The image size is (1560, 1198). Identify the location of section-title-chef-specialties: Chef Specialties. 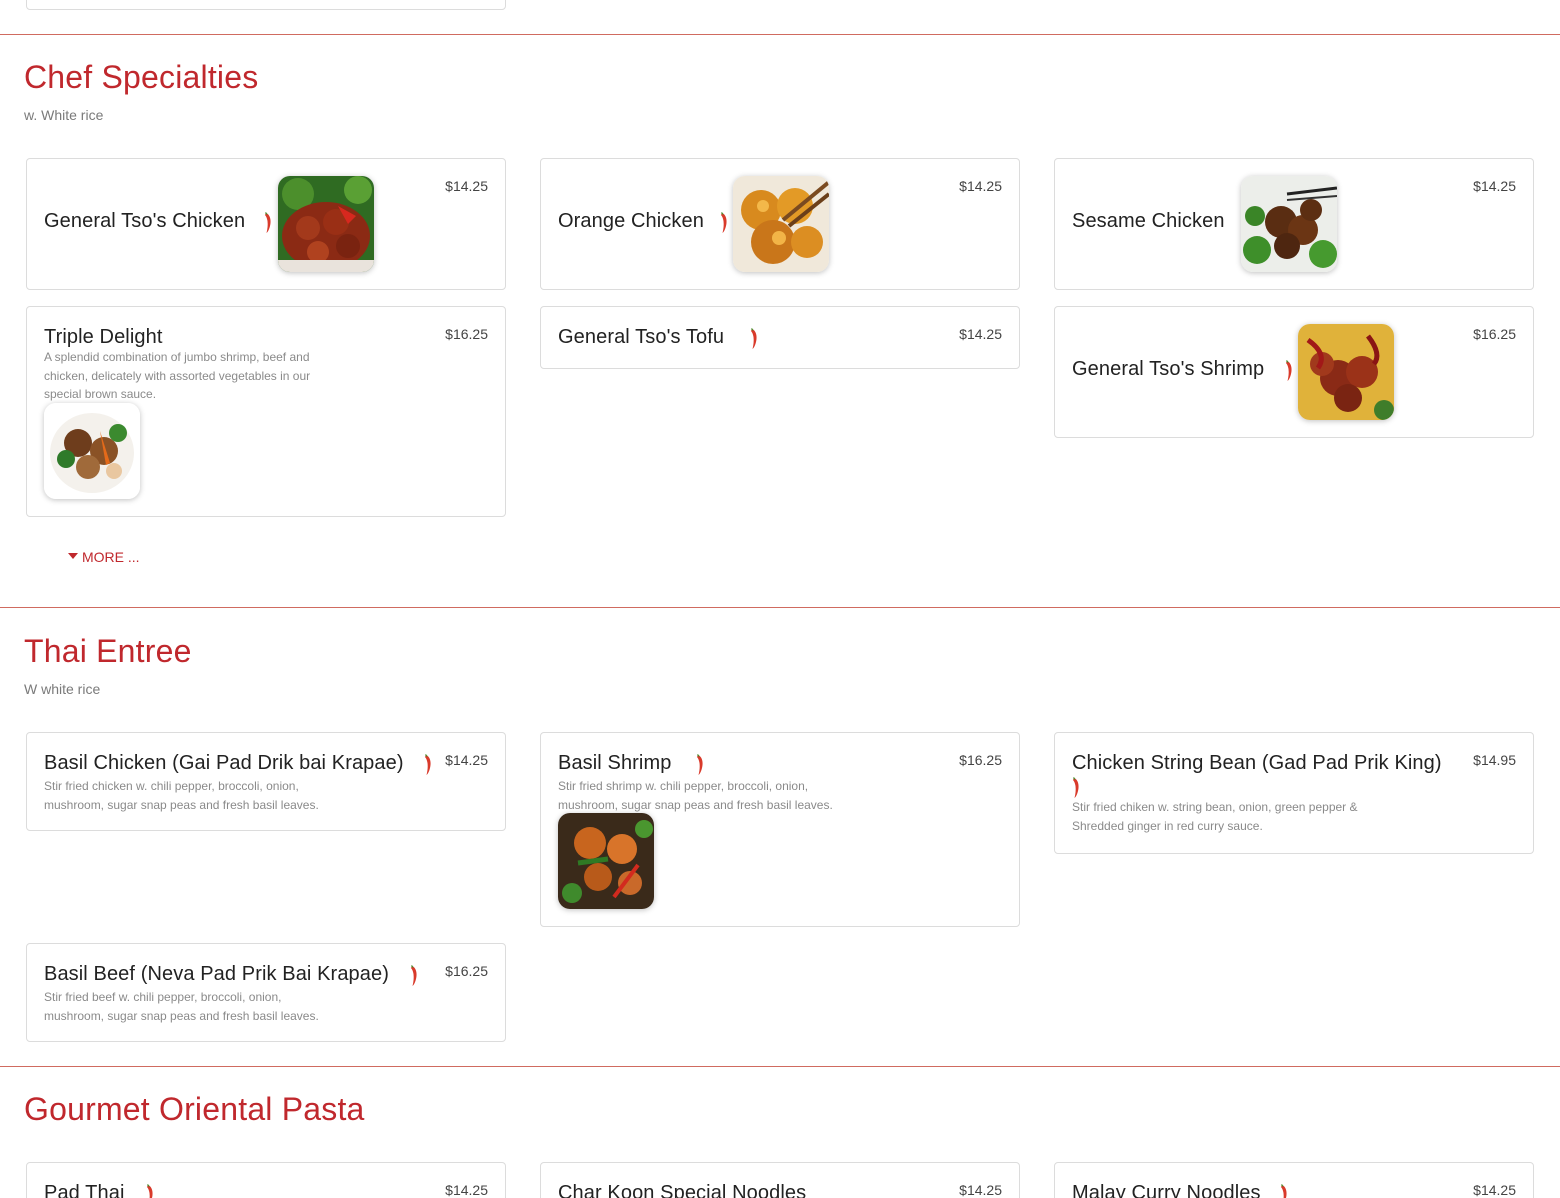
(141, 77).